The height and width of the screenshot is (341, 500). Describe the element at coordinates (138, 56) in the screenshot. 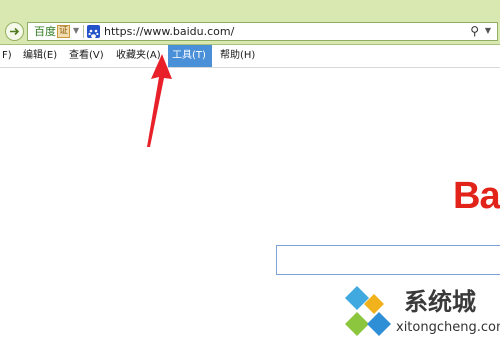

I see `menu-favorites: 收藏夹(A)` at that location.